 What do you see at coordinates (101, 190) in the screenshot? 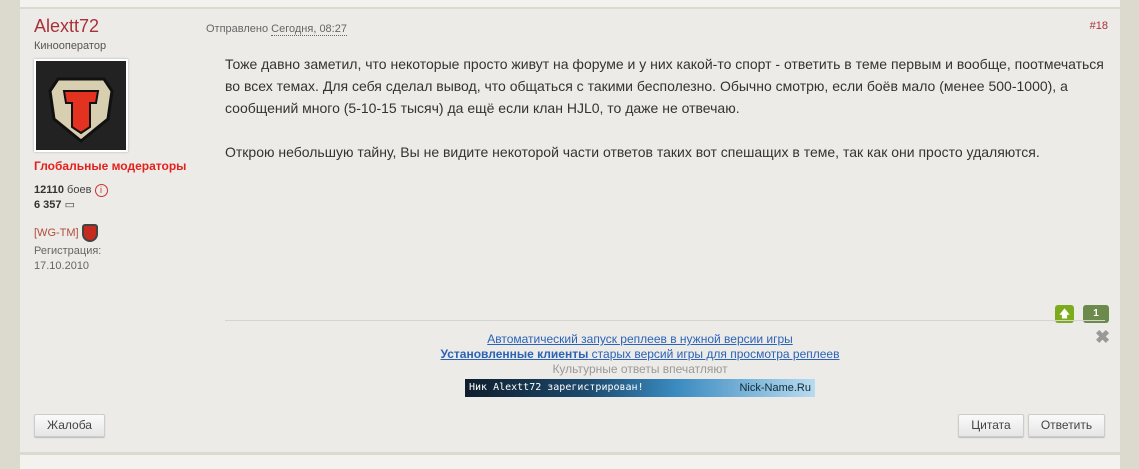
I see `info-icon: i` at bounding box center [101, 190].